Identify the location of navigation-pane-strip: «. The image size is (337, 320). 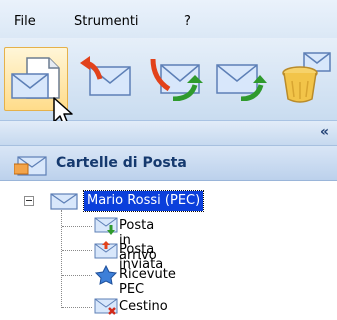
(168, 133).